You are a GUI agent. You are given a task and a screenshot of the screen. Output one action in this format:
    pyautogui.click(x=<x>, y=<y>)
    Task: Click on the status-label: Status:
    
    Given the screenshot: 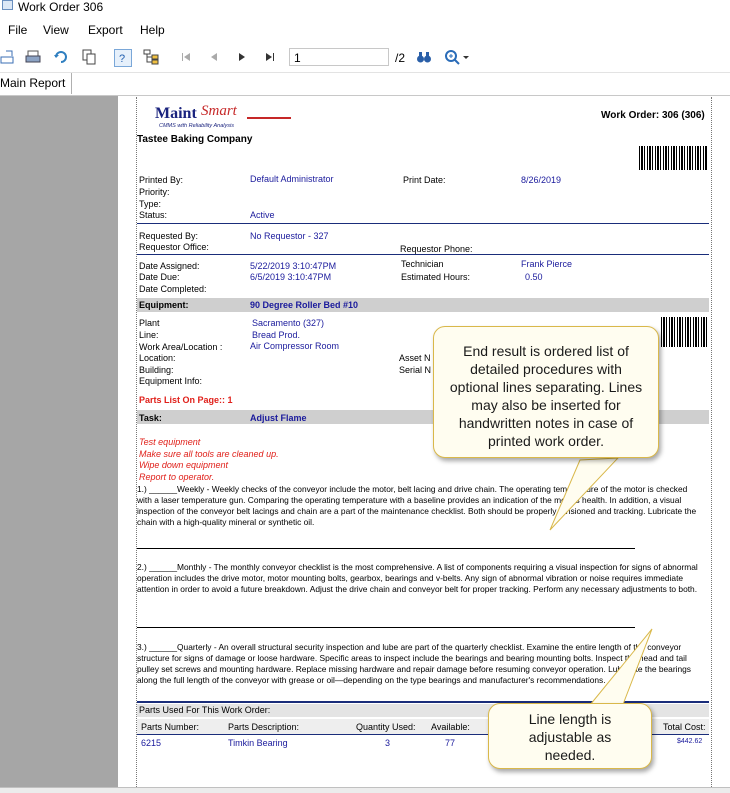 What is the action you would take?
    pyautogui.click(x=153, y=215)
    